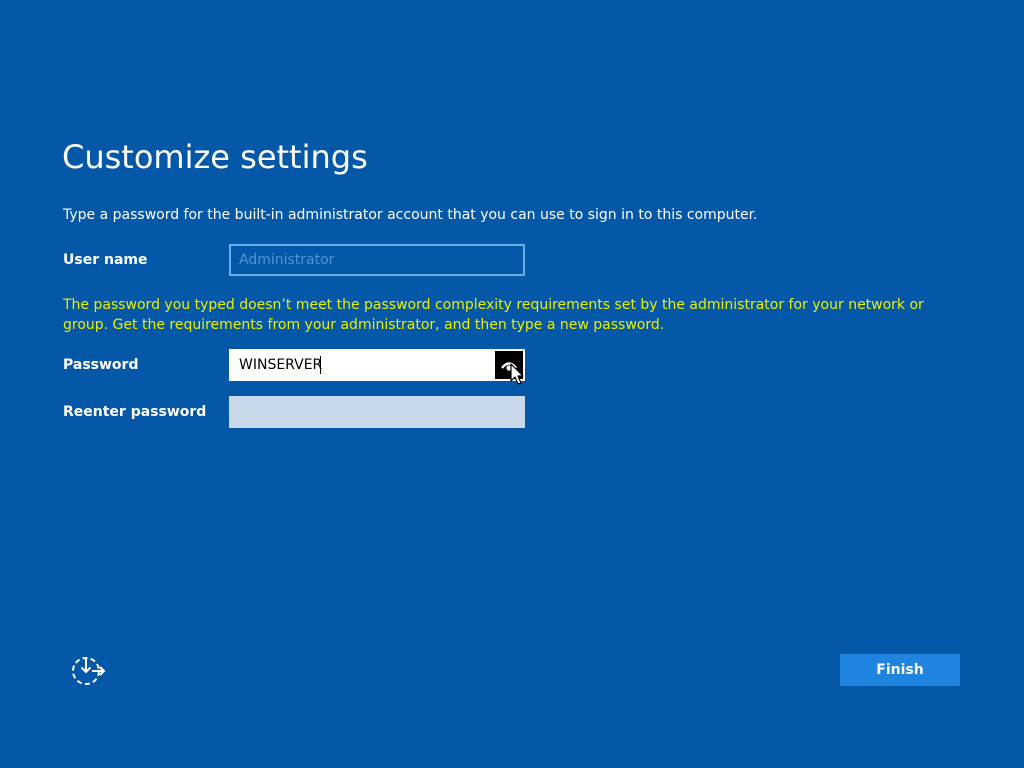 The width and height of the screenshot is (1024, 768). I want to click on password-input, so click(365, 365).